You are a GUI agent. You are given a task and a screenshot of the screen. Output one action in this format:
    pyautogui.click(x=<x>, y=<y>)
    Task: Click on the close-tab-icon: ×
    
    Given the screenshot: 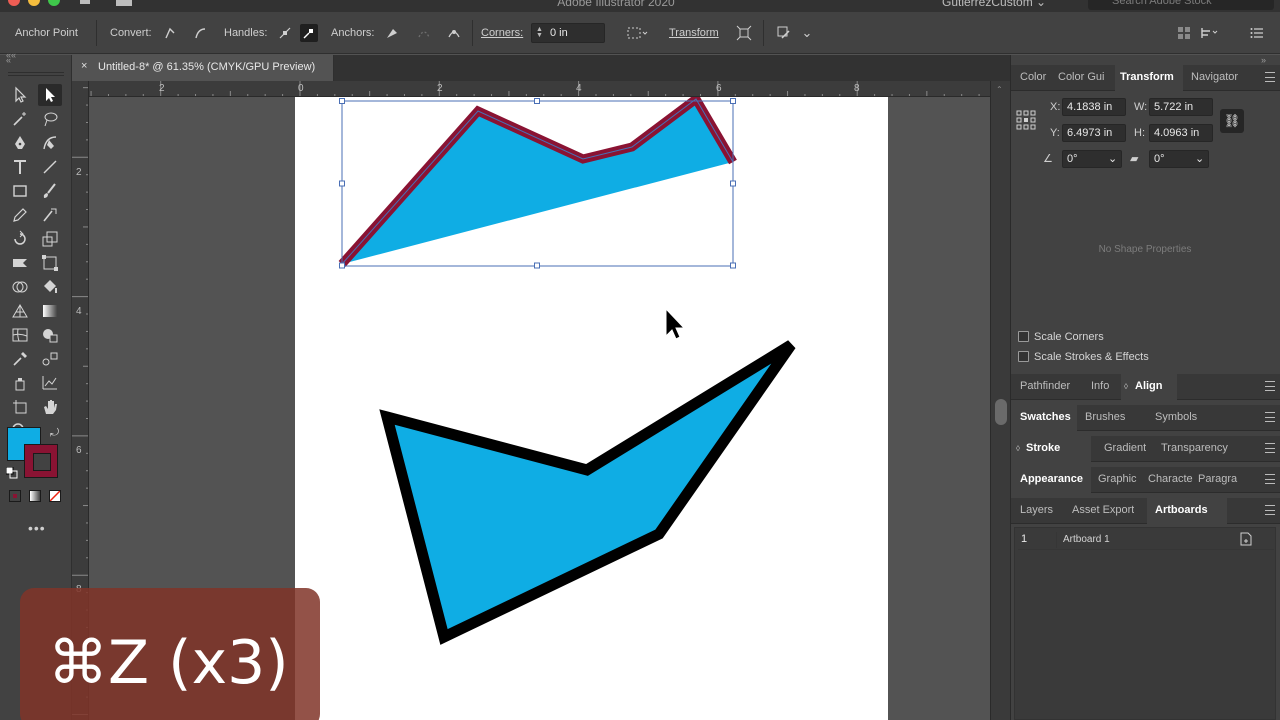 What is the action you would take?
    pyautogui.click(x=84, y=66)
    